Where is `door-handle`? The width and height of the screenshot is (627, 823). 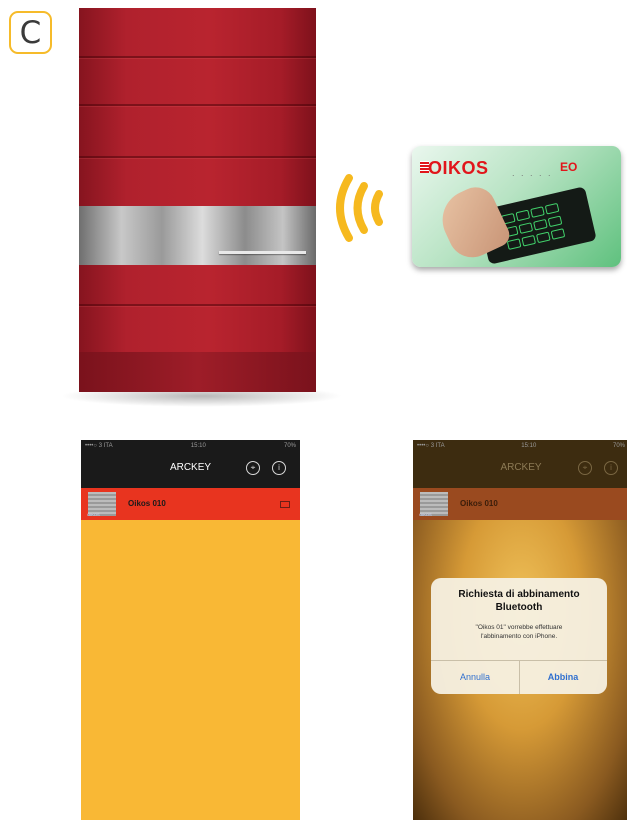
door-handle is located at coordinates (262, 252).